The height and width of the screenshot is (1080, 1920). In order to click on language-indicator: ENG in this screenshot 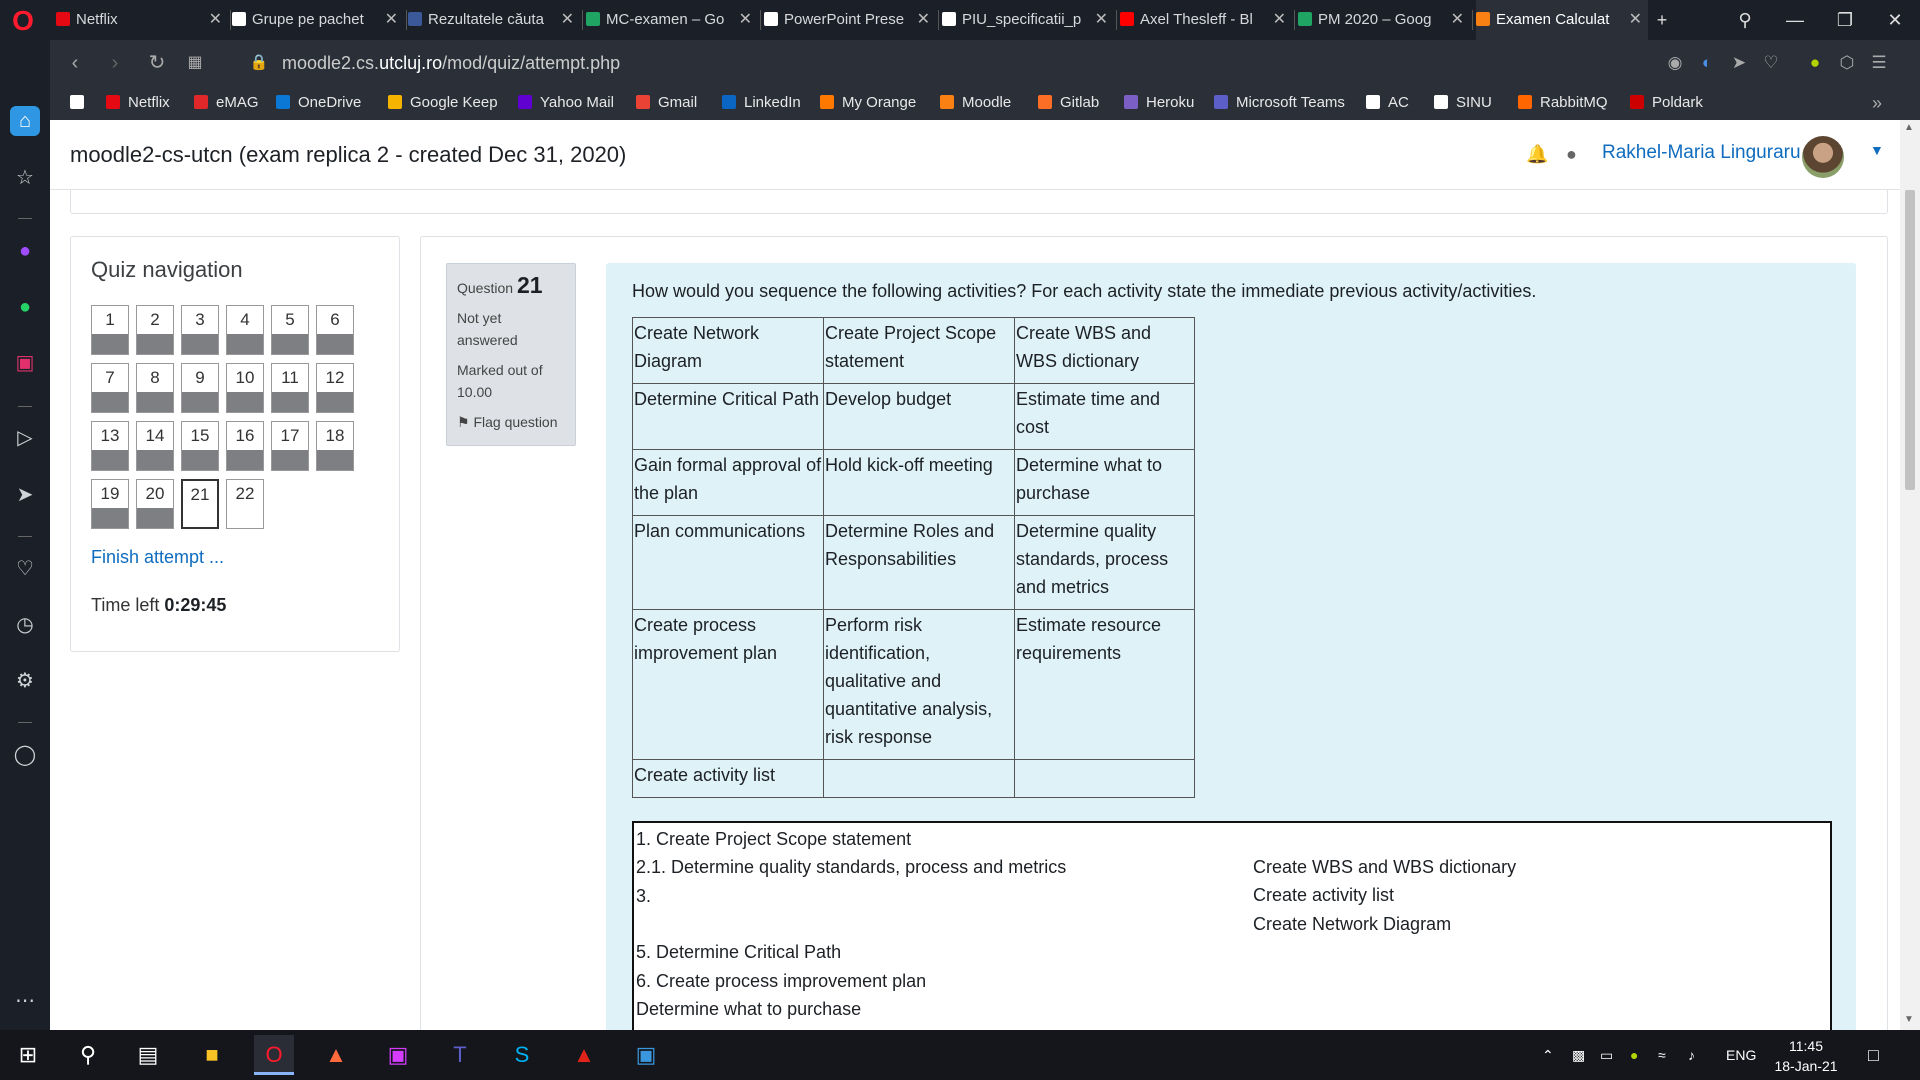, I will do `click(1741, 1055)`.